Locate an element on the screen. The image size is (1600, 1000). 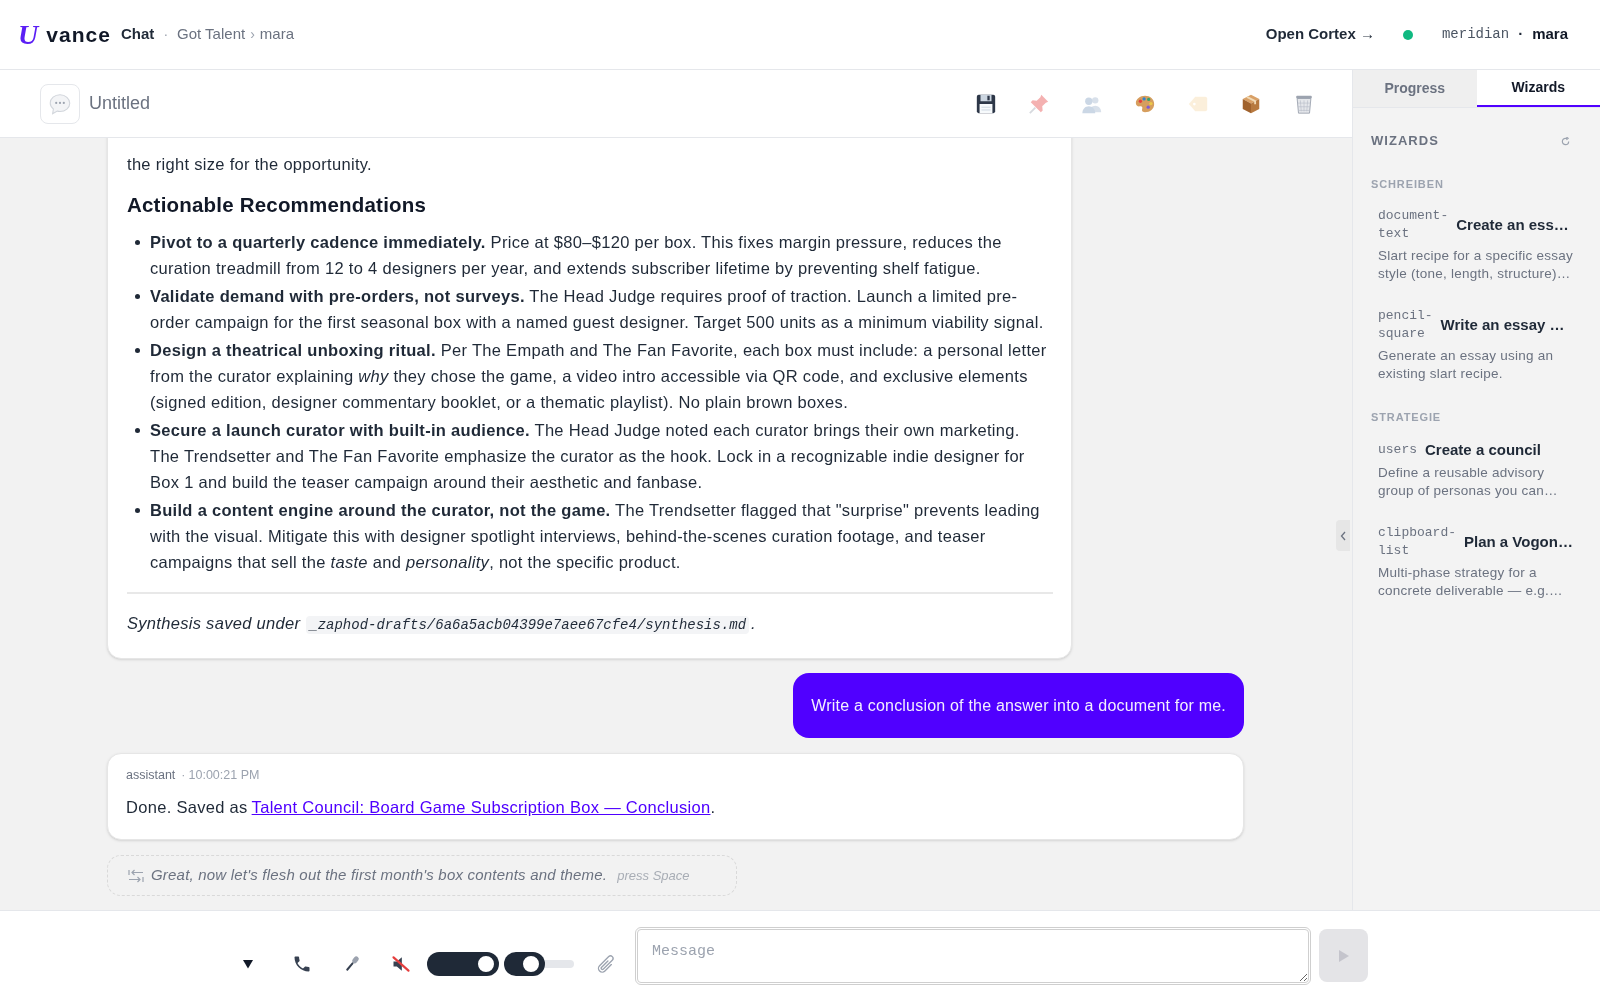
group-label: STRATEGIE is located at coordinates (1407, 417).